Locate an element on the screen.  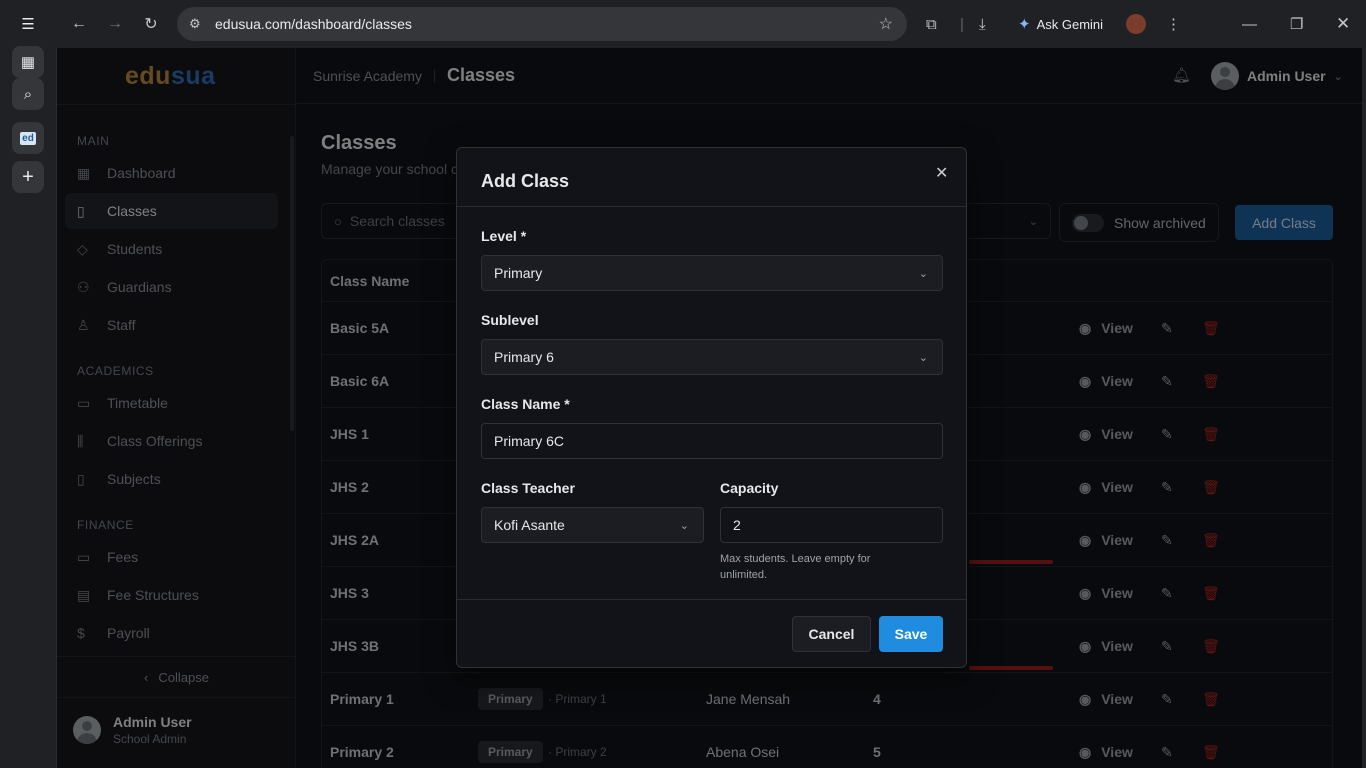
sublevel-label: Sublevel is located at coordinates (510, 320).